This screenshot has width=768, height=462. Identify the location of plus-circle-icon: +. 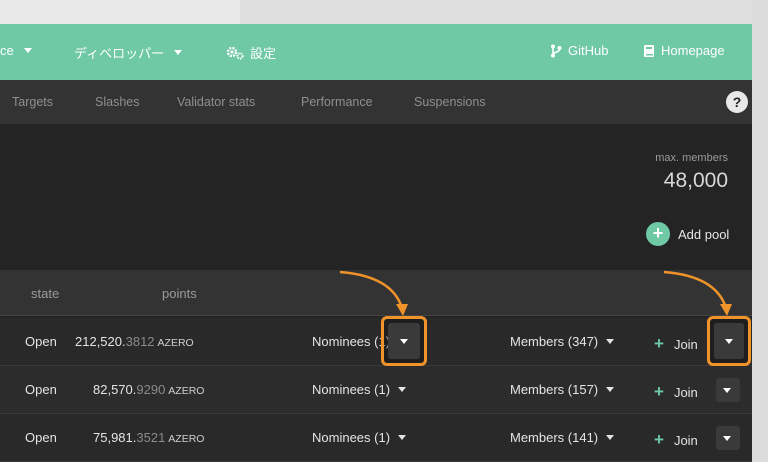
(658, 234).